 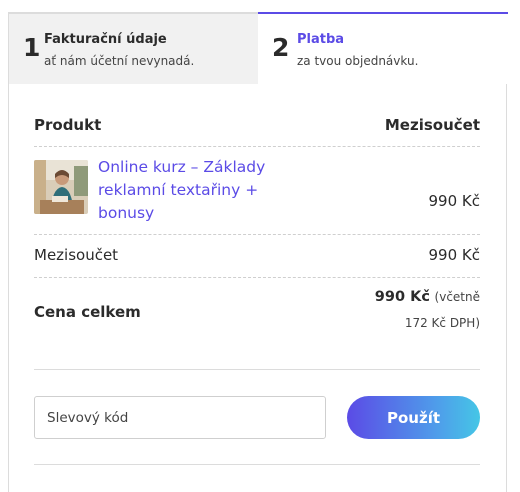 I want to click on step-number: 1, so click(x=32, y=47).